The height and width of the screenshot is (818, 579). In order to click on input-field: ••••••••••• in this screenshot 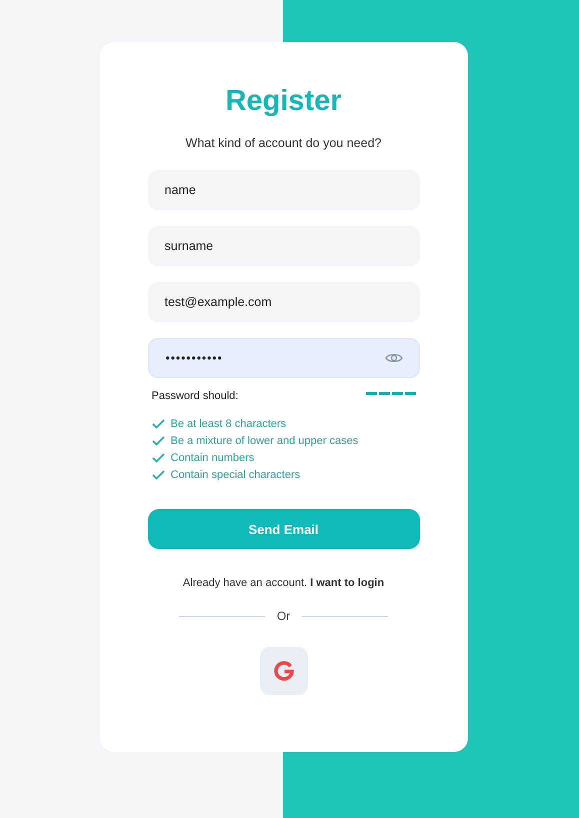, I will do `click(284, 358)`.